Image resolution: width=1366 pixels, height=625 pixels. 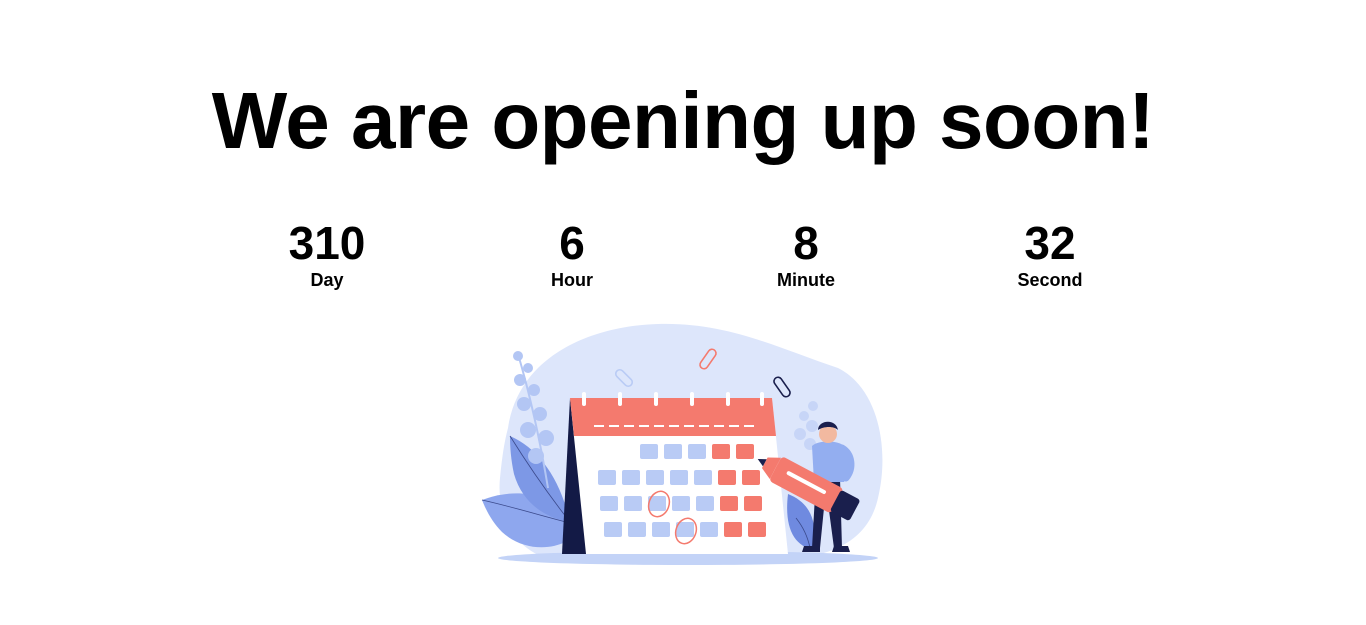 I want to click on countdown-hour-value: 6, so click(x=572, y=243).